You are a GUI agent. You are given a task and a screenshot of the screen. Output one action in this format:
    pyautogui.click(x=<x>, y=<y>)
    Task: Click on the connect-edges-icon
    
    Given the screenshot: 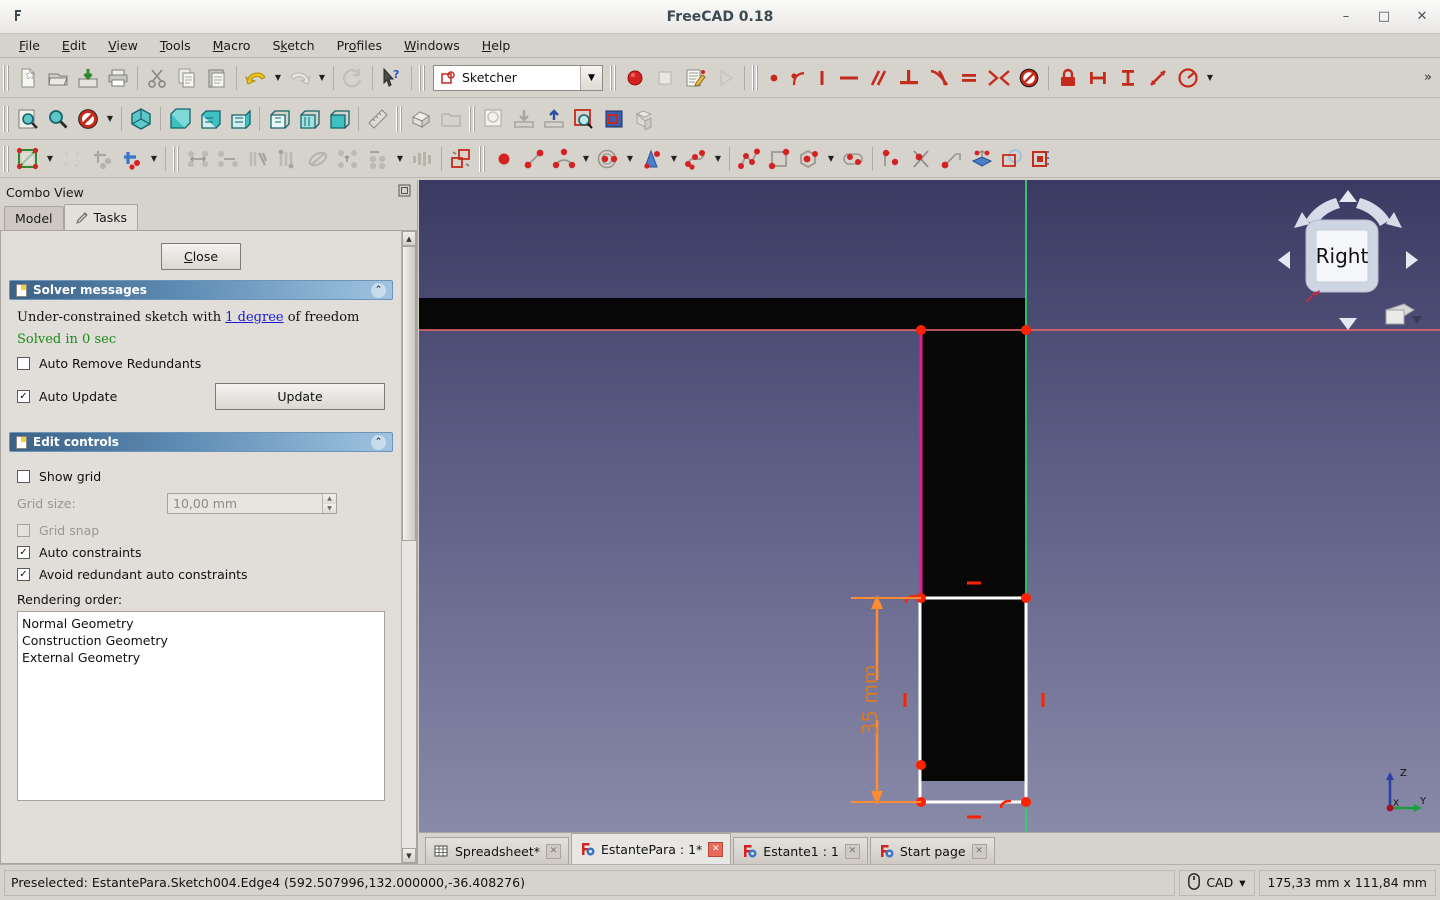 What is the action you would take?
    pyautogui.click(x=102, y=159)
    